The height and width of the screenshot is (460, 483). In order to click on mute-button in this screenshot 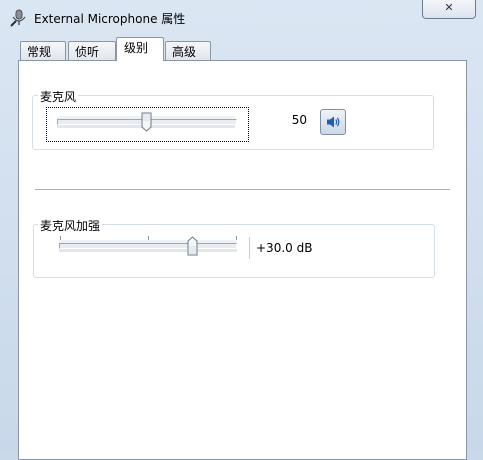, I will do `click(333, 122)`.